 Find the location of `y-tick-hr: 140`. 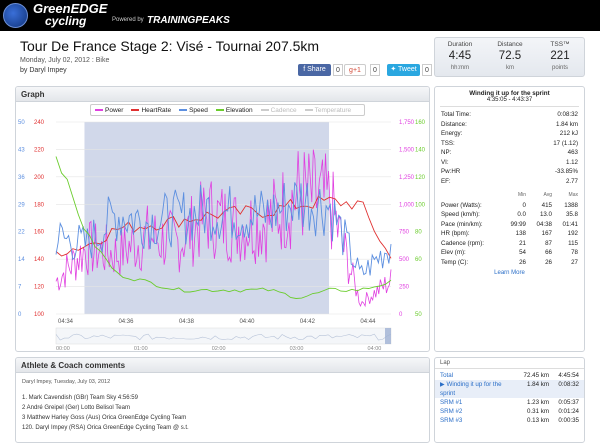

y-tick-hr: 140 is located at coordinates (39, 260).